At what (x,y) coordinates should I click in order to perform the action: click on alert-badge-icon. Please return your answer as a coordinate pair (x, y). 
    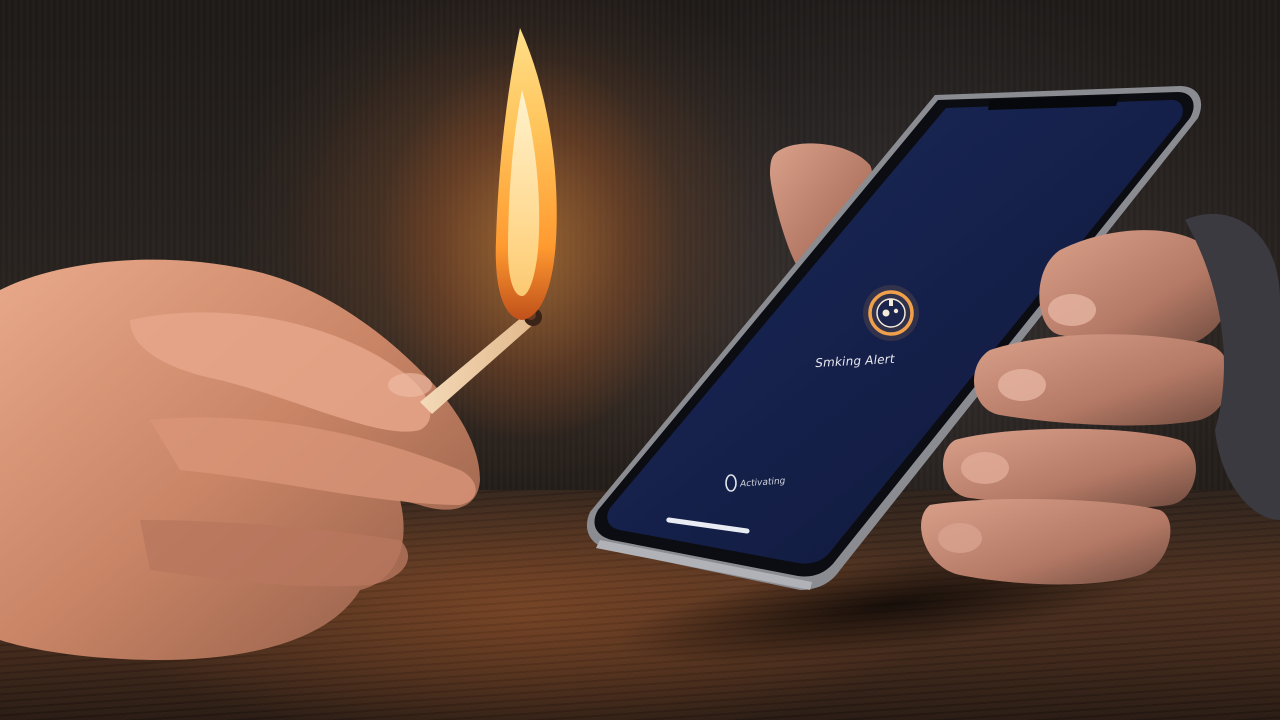
    Looking at the image, I should click on (891, 313).